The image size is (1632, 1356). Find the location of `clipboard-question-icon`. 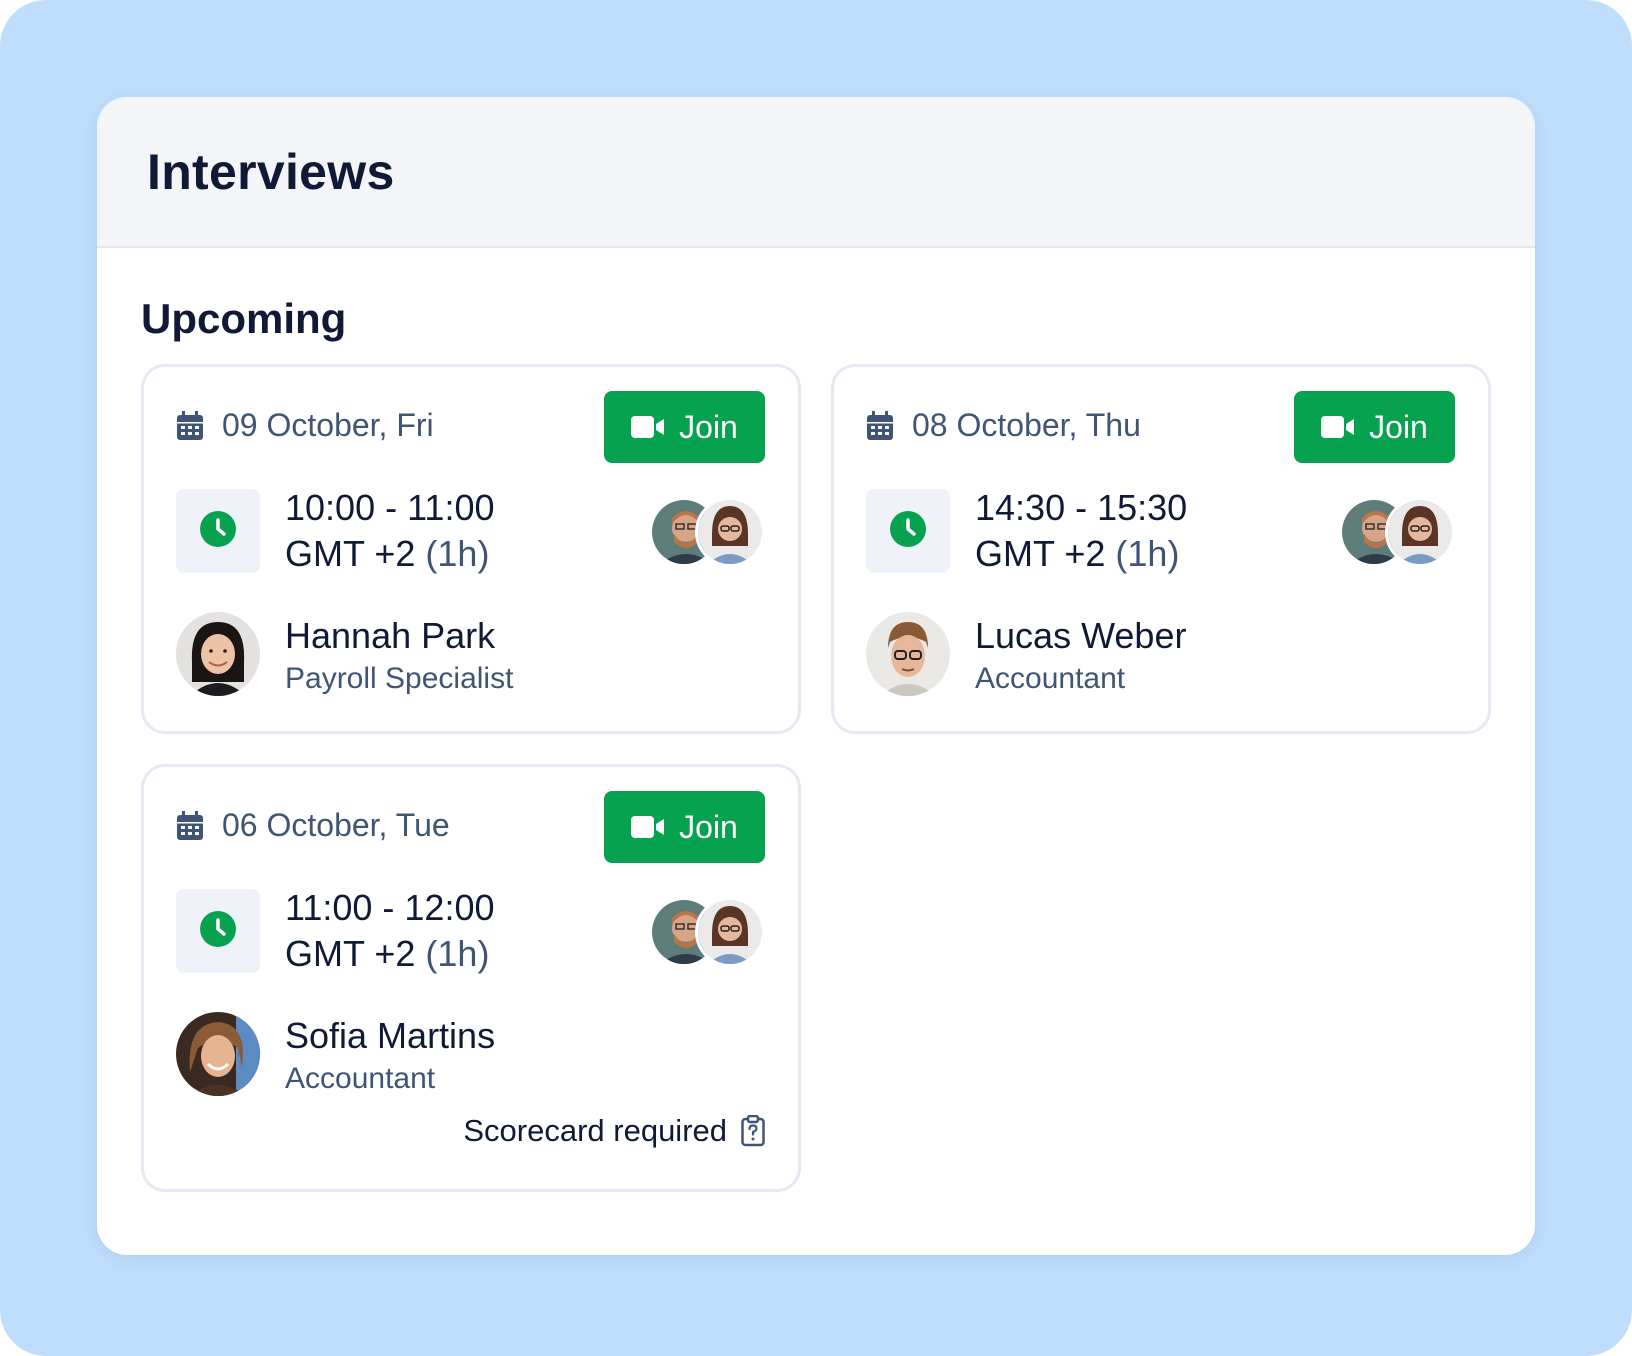

clipboard-question-icon is located at coordinates (753, 1131).